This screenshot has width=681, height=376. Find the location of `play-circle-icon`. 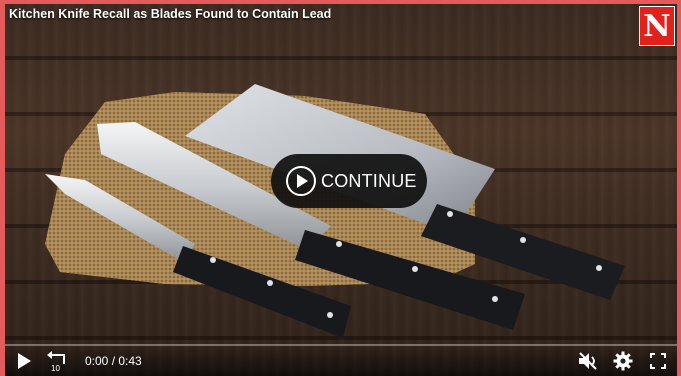

play-circle-icon is located at coordinates (301, 181).